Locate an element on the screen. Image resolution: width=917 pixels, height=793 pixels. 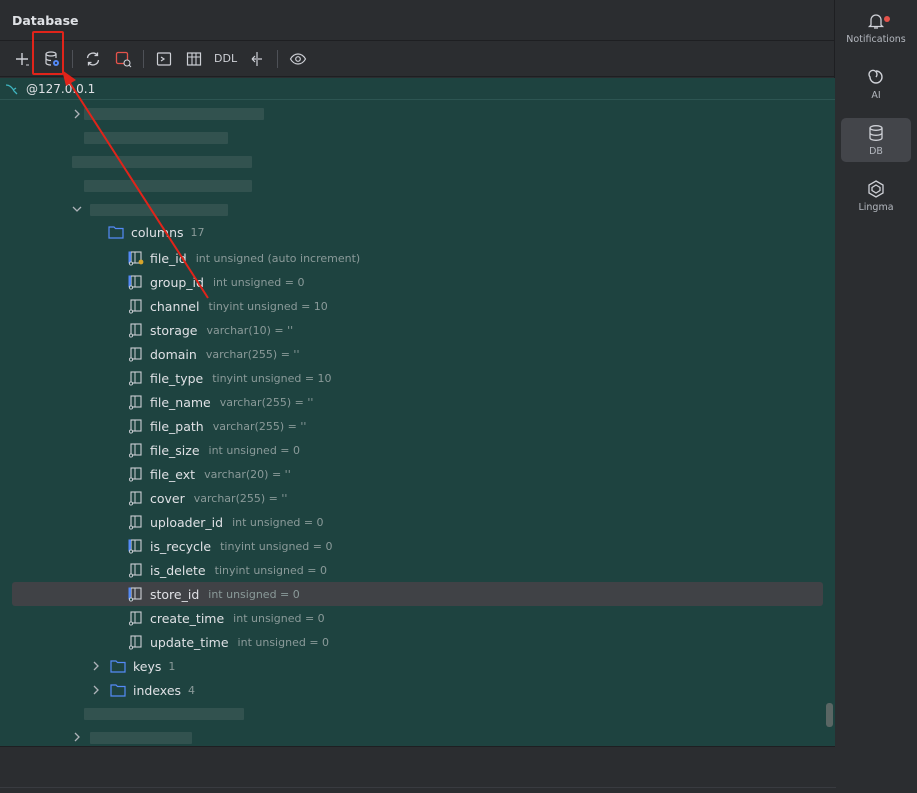
column-type: varchar(20) = '' is located at coordinates (247, 474).